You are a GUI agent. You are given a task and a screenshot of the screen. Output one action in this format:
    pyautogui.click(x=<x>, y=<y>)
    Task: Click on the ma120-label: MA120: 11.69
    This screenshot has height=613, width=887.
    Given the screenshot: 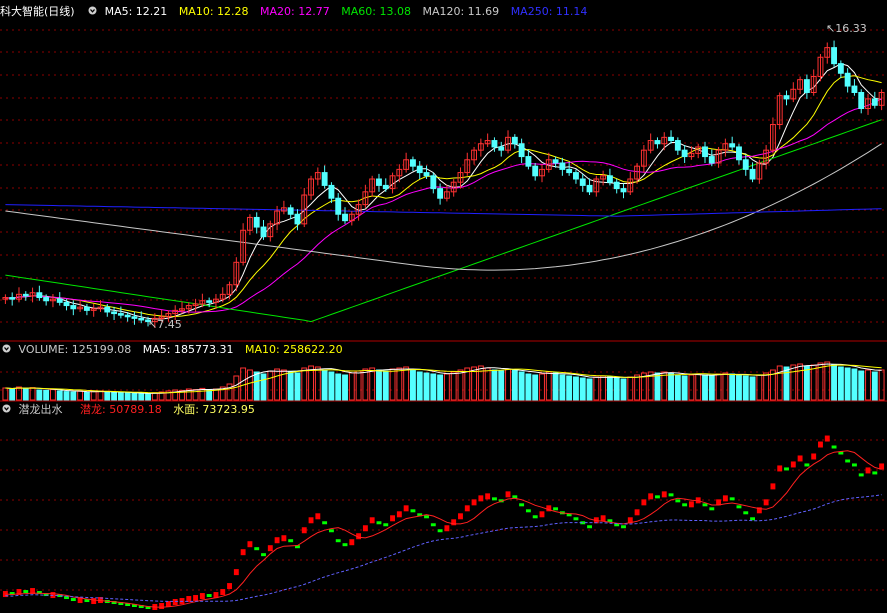 What is the action you would take?
    pyautogui.click(x=461, y=11)
    